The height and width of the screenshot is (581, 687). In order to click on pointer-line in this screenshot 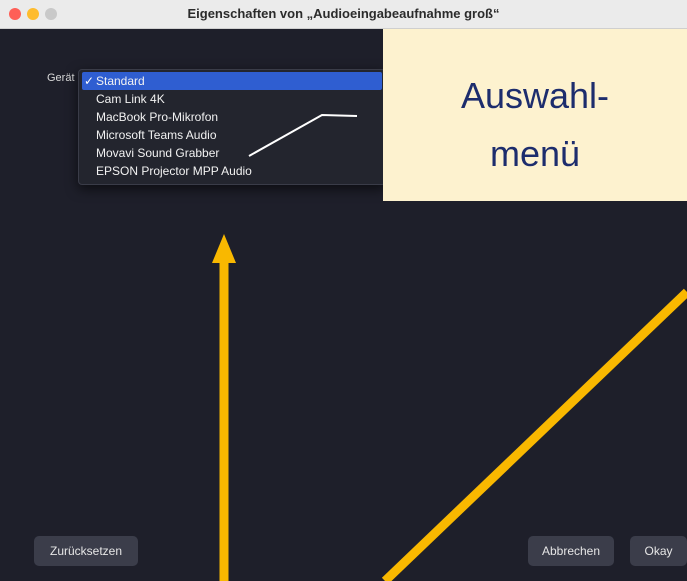, I will do `click(303, 135)`.